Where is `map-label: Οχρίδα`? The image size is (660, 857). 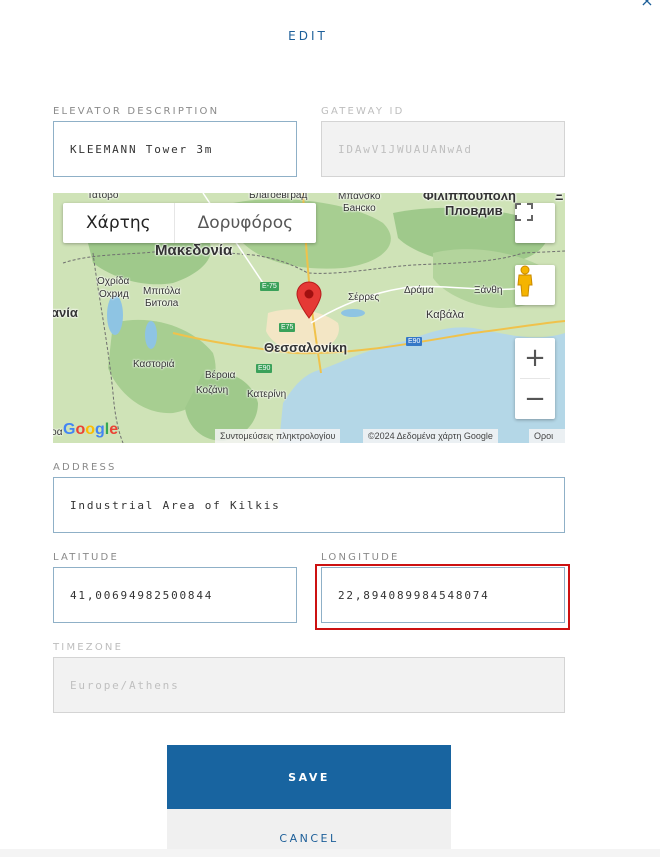 map-label: Οχρίδα is located at coordinates (113, 281).